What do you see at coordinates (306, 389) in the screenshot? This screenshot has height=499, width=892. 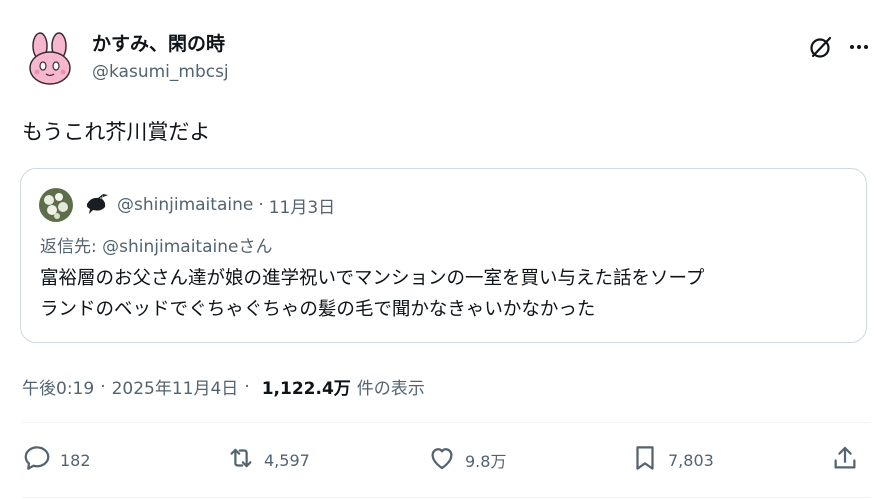 I see `view-count: 1,122.4万` at bounding box center [306, 389].